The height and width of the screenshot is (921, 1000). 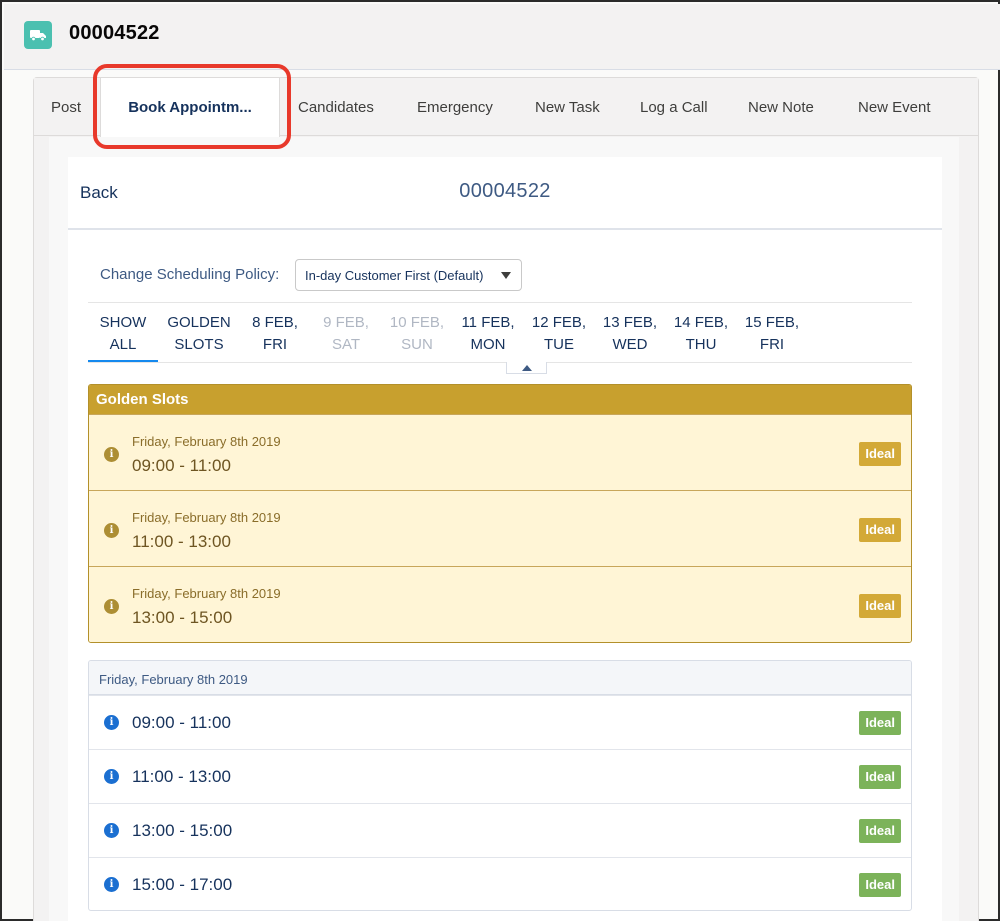 What do you see at coordinates (559, 334) in the screenshot?
I see `date-tab-12-feb: 12 FEB, TUE` at bounding box center [559, 334].